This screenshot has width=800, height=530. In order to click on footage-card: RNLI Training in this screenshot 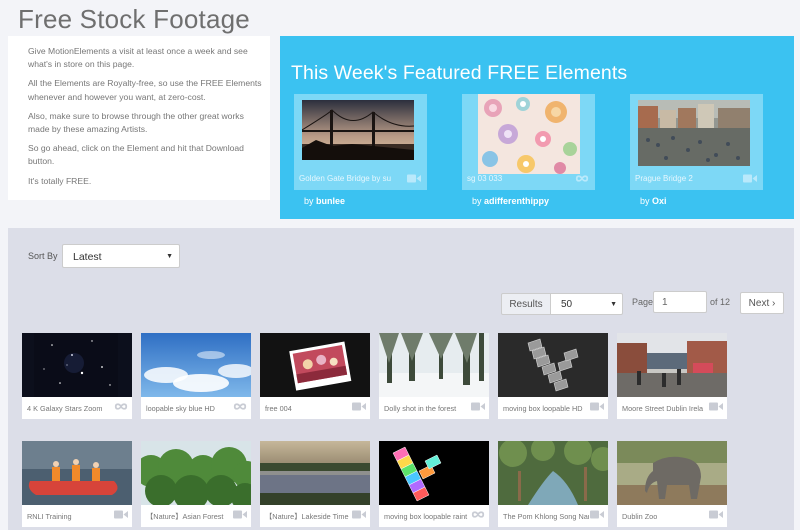, I will do `click(77, 484)`.